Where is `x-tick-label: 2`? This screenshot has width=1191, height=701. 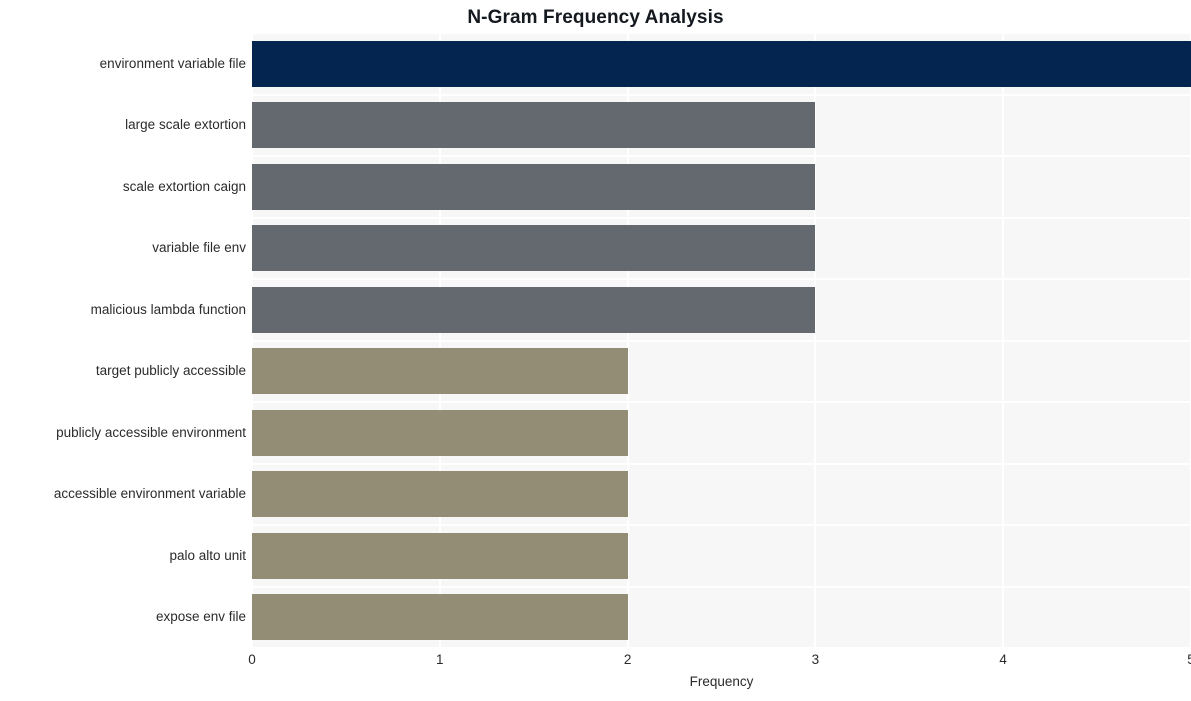
x-tick-label: 2 is located at coordinates (627, 659).